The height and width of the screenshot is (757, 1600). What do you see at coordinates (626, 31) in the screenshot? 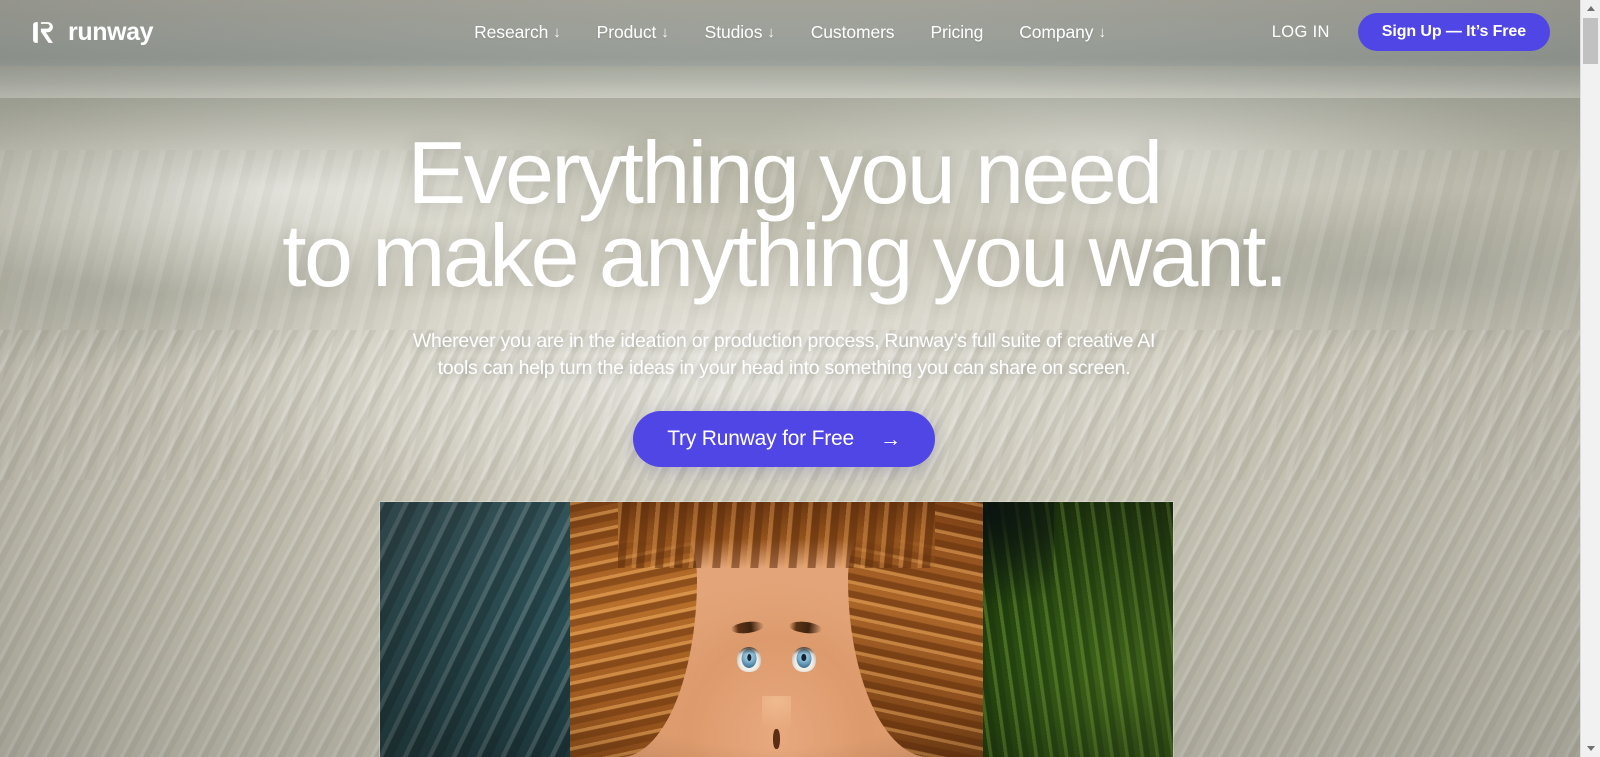
I see `nav-item-product-label: Product` at bounding box center [626, 31].